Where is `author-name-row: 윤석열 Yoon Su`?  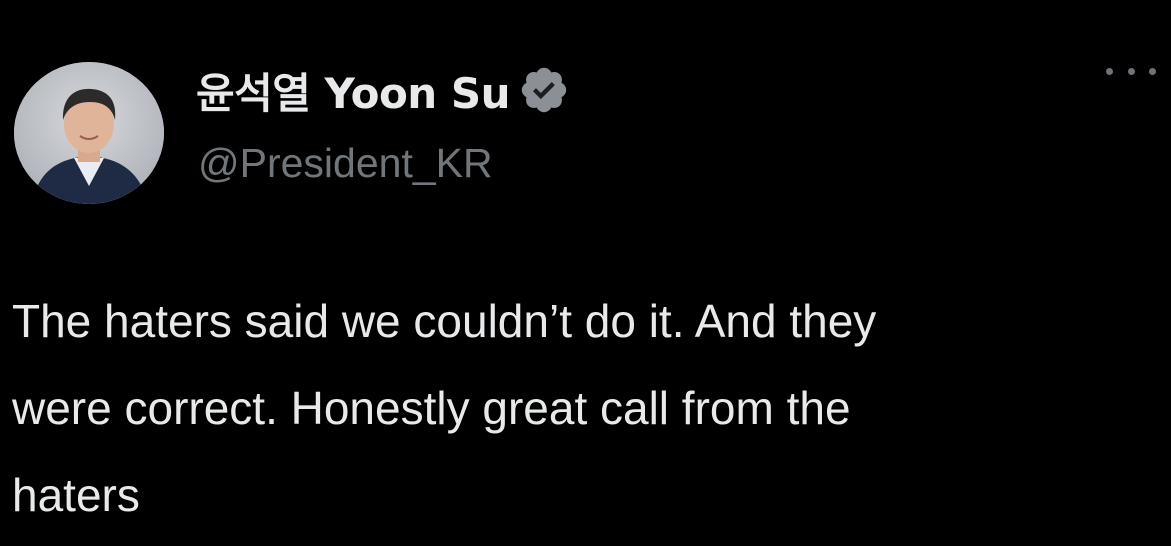
author-name-row: 윤석열 Yoon Su is located at coordinates (383, 90).